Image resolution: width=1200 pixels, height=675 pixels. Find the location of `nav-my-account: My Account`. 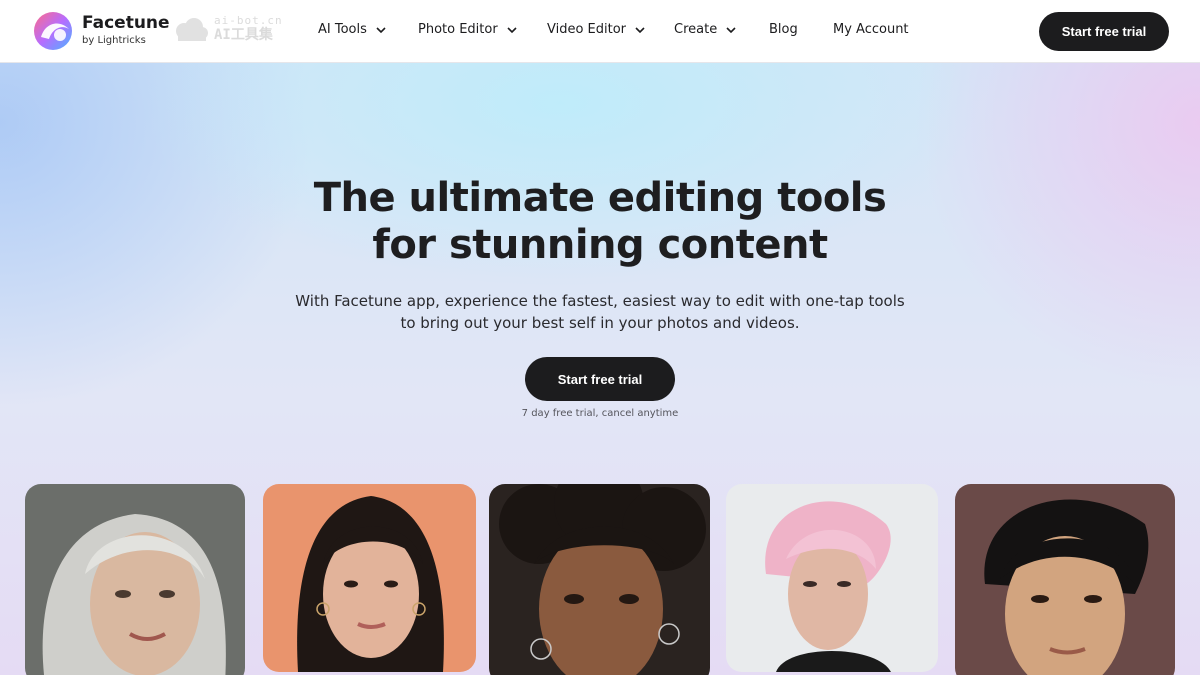

nav-my-account: My Account is located at coordinates (871, 29).